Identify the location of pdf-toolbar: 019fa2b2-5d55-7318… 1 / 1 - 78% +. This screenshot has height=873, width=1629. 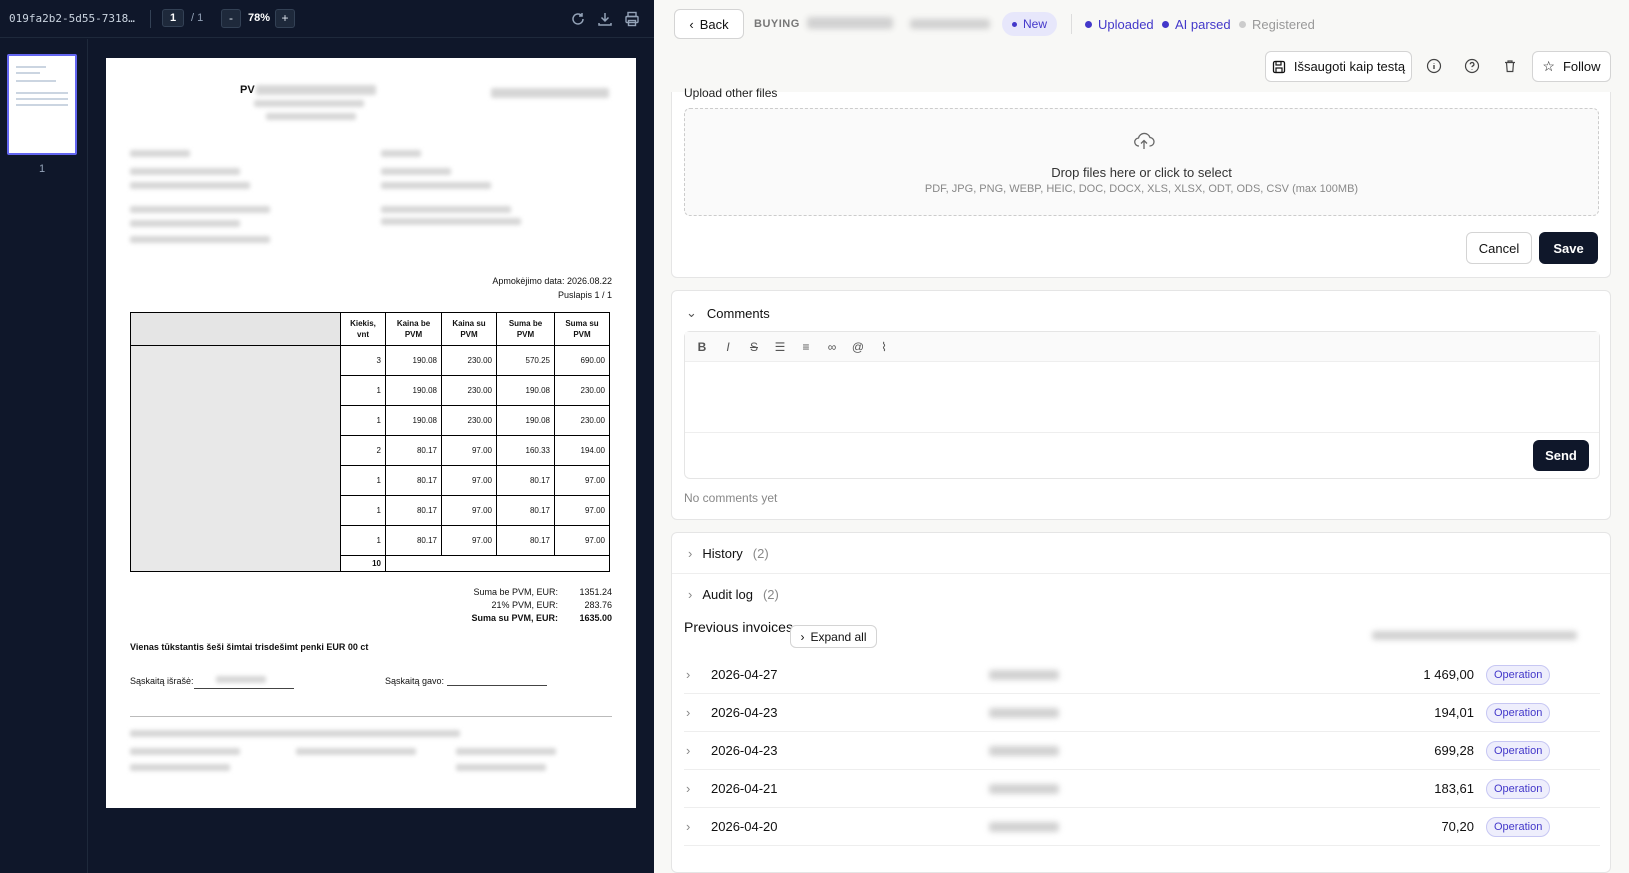
(327, 19).